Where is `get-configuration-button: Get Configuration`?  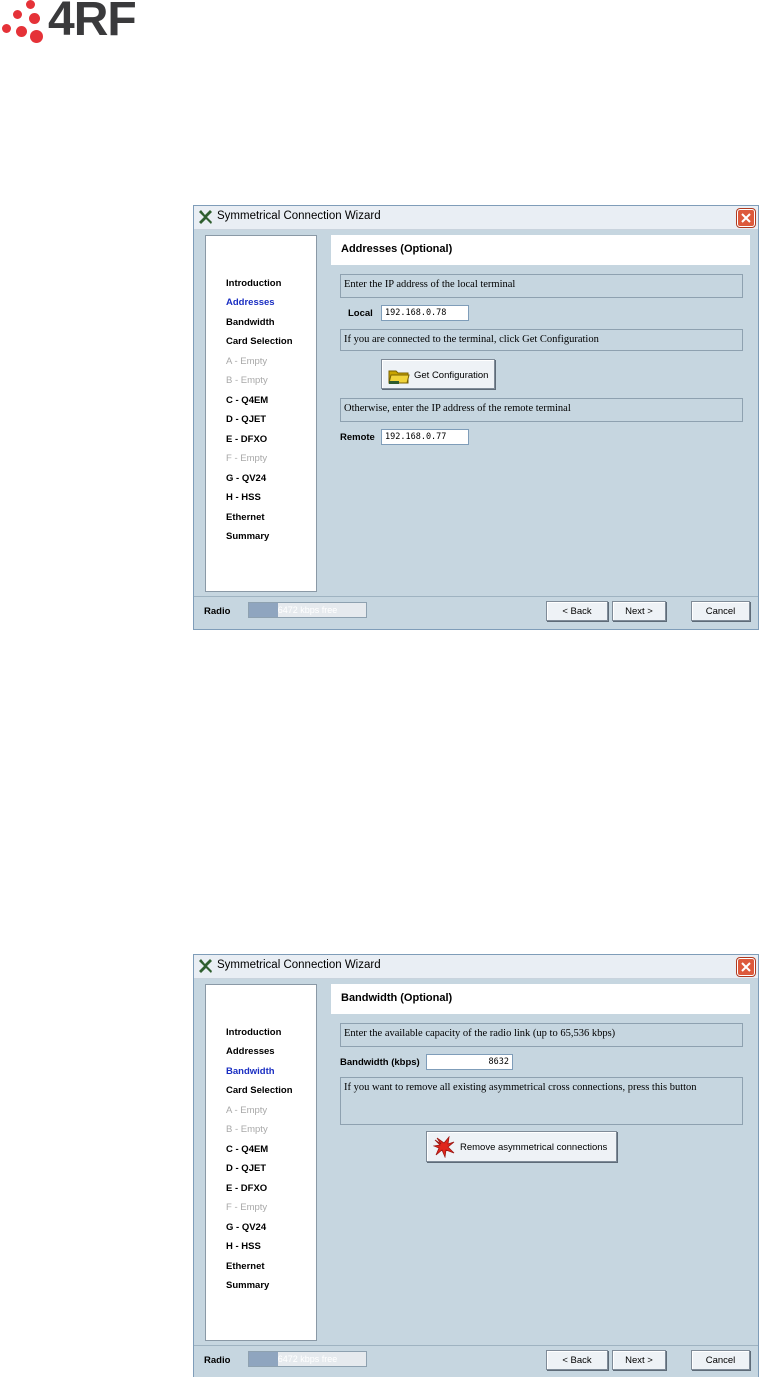 get-configuration-button: Get Configuration is located at coordinates (438, 374).